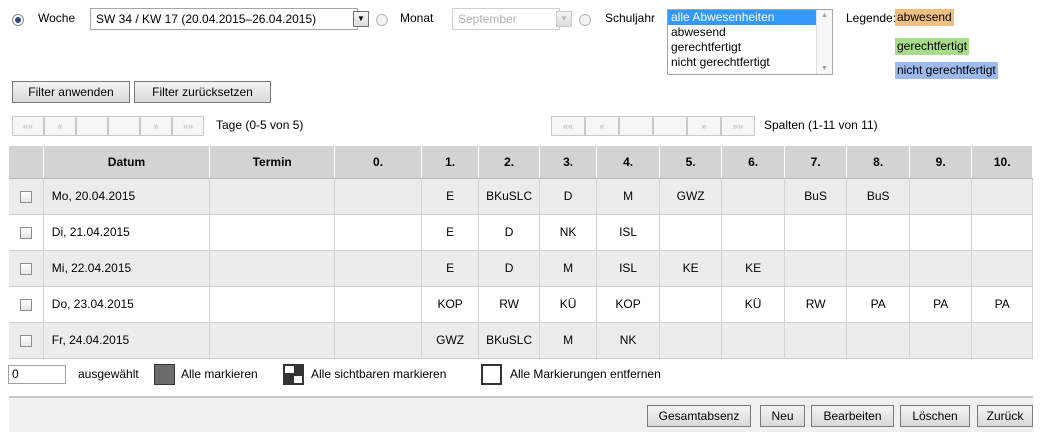 This screenshot has height=439, width=1041. Describe the element at coordinates (935, 416) in the screenshot. I see `delete-button: Löschen` at that location.